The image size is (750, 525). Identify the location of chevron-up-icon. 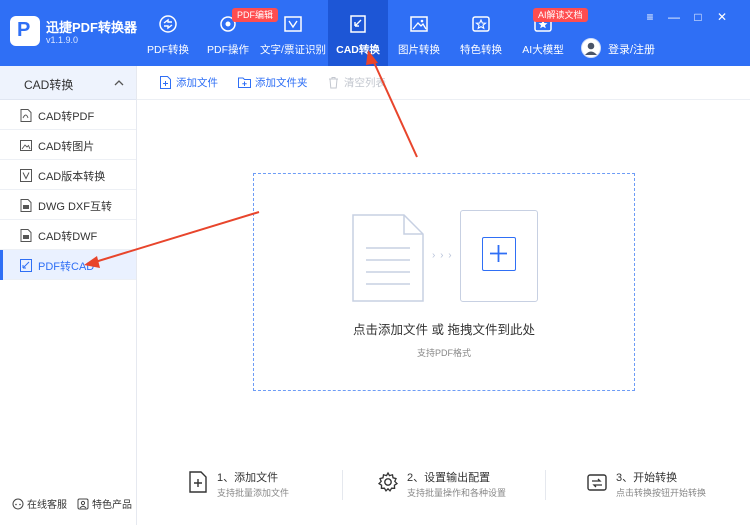
(119, 83).